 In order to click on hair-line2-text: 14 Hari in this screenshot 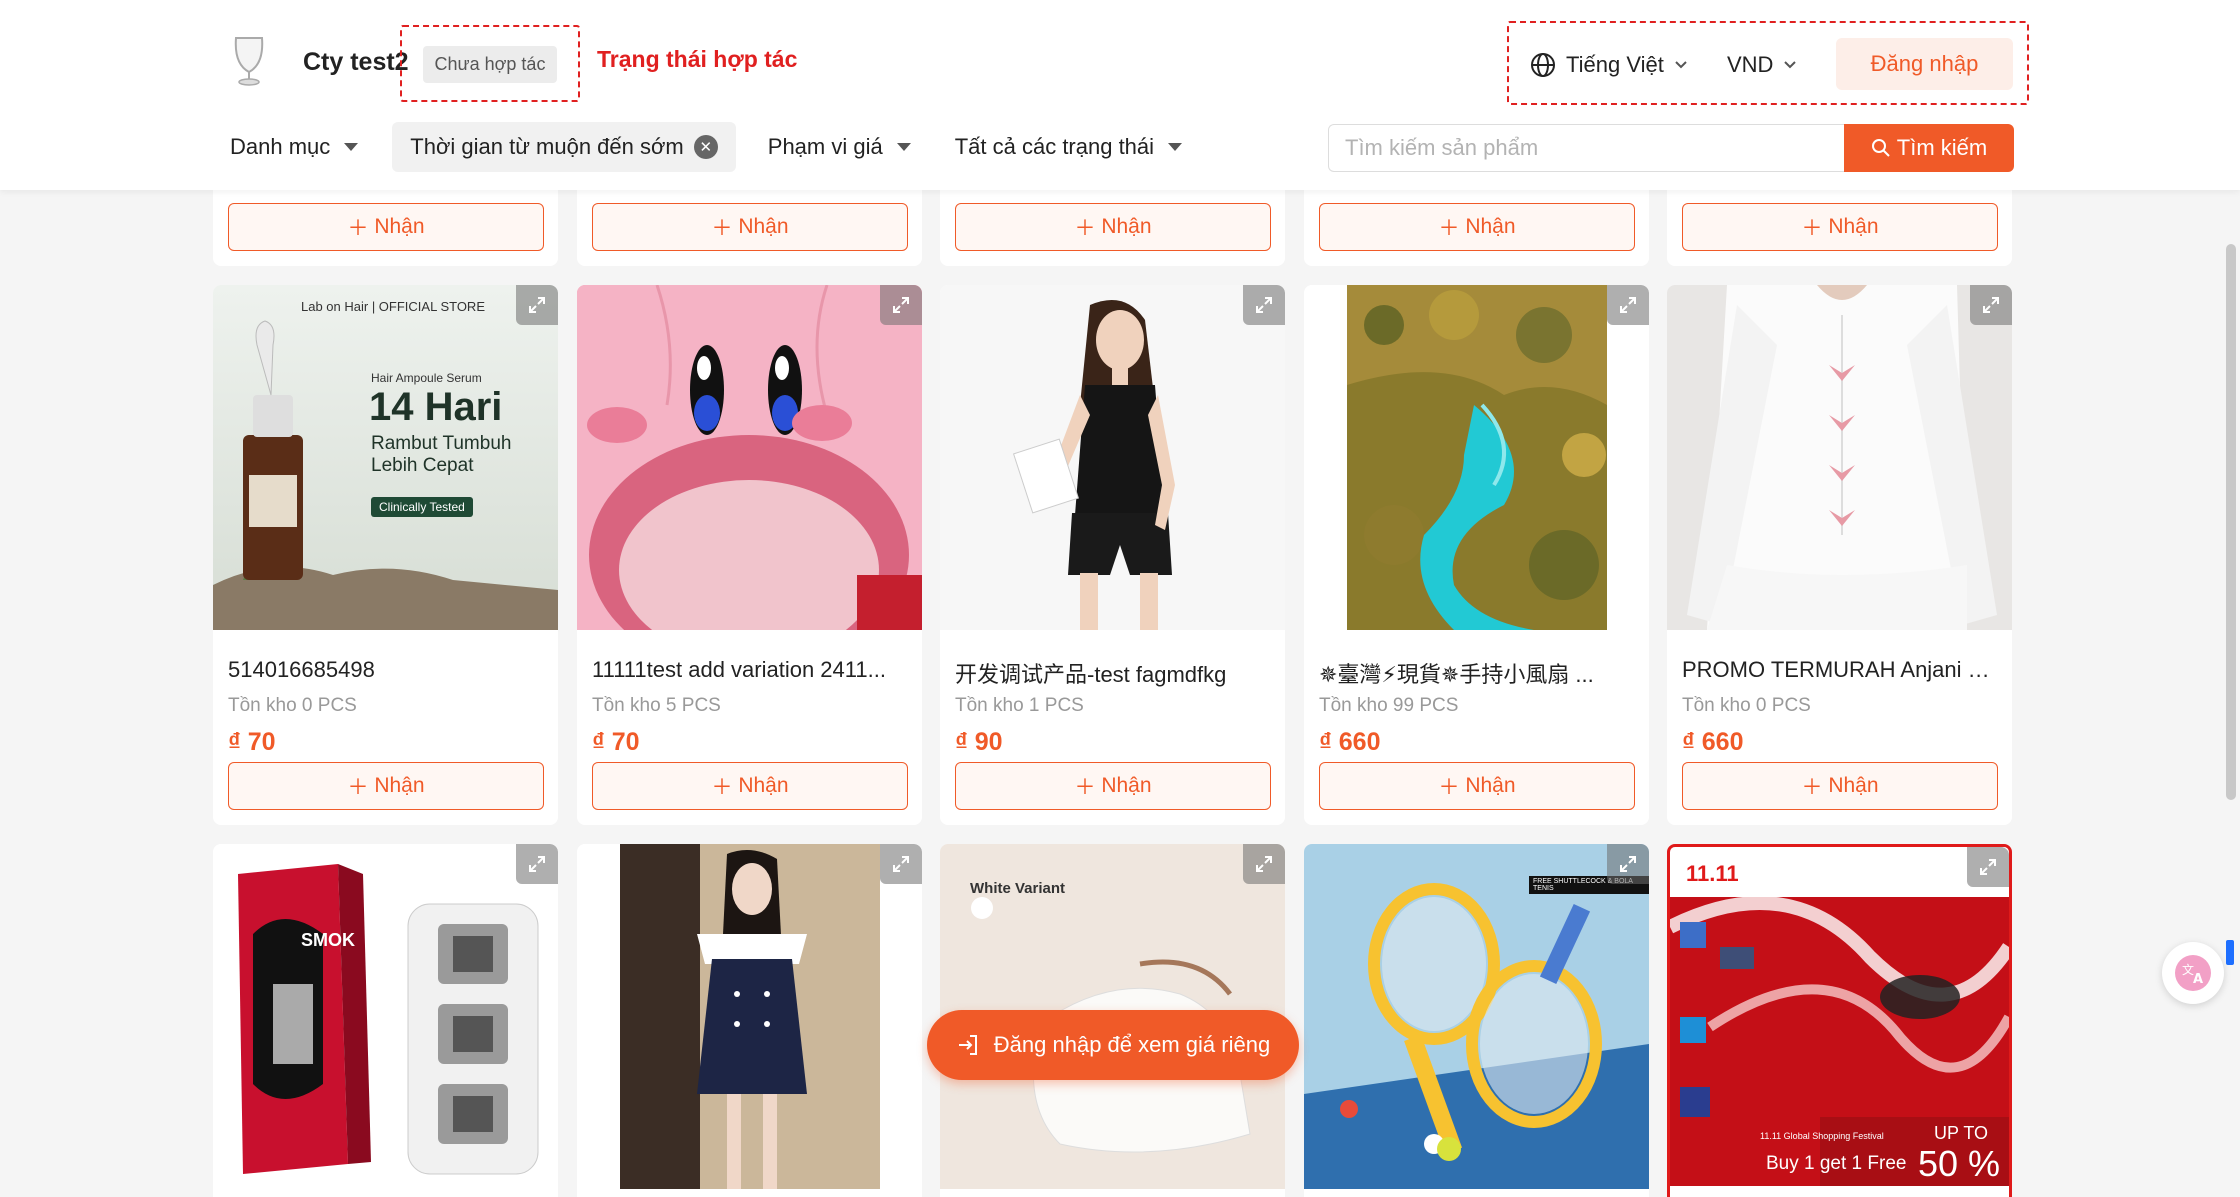, I will do `click(436, 407)`.